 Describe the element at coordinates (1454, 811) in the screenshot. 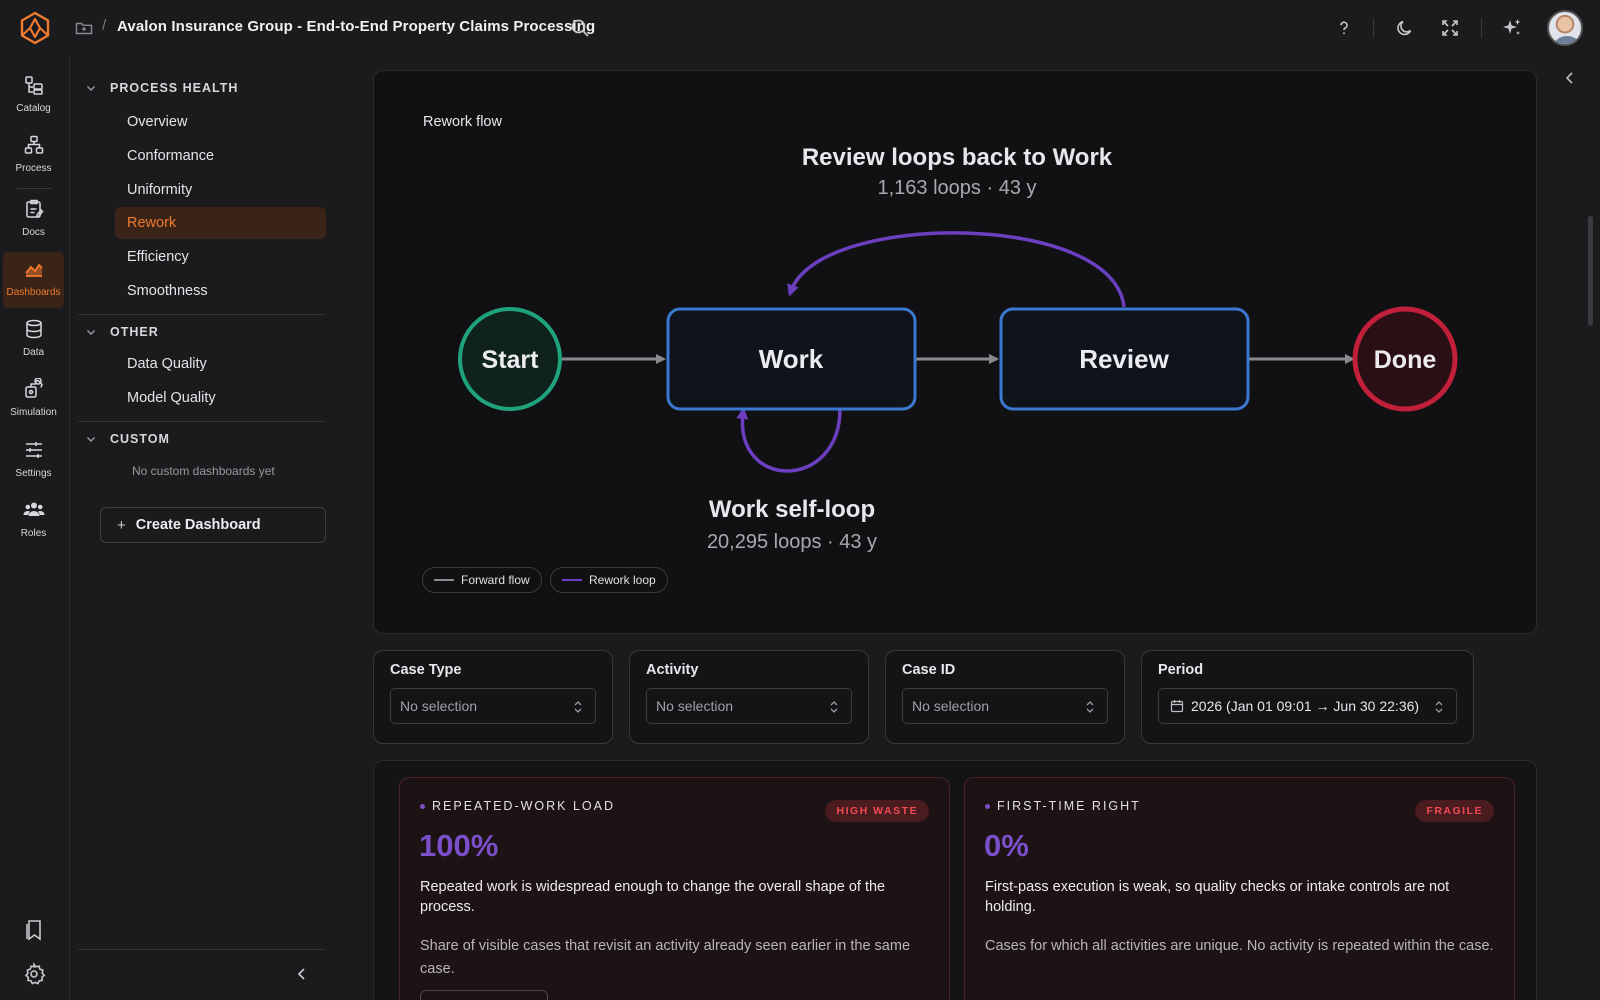

I see `status-badge: FRAGILE` at that location.